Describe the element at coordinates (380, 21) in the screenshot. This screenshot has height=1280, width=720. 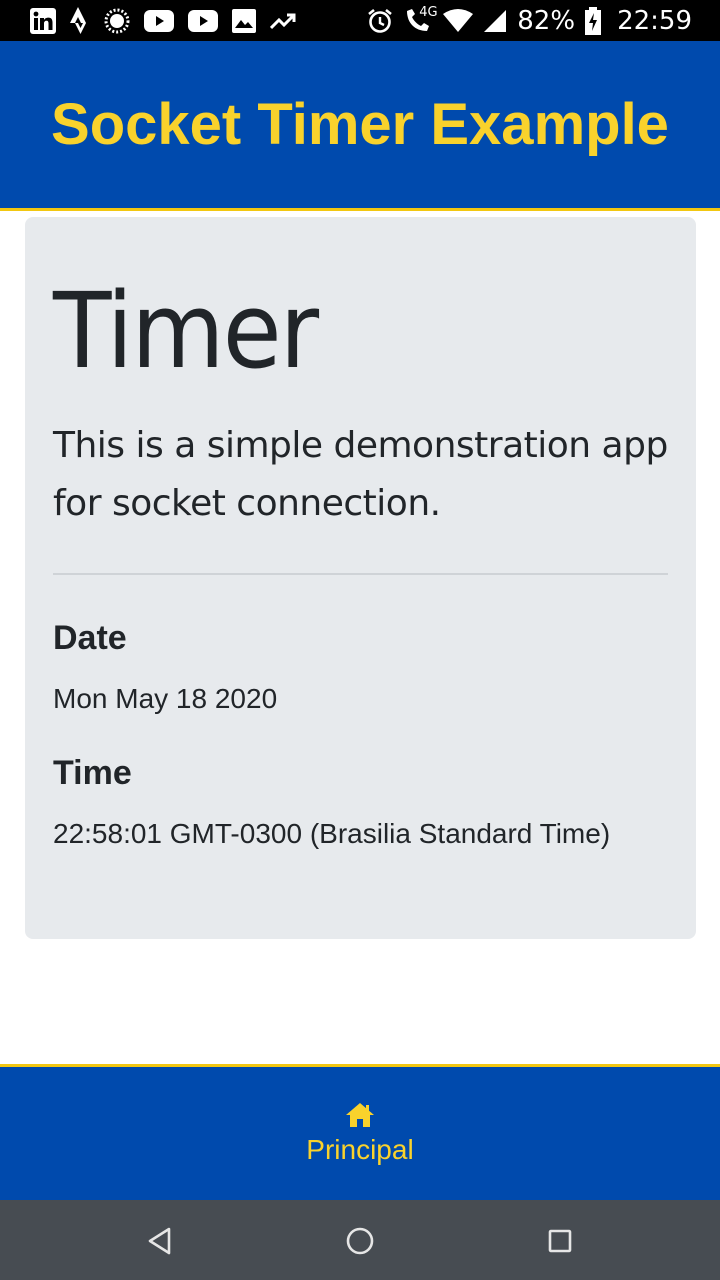
I see `alarm-icon` at that location.